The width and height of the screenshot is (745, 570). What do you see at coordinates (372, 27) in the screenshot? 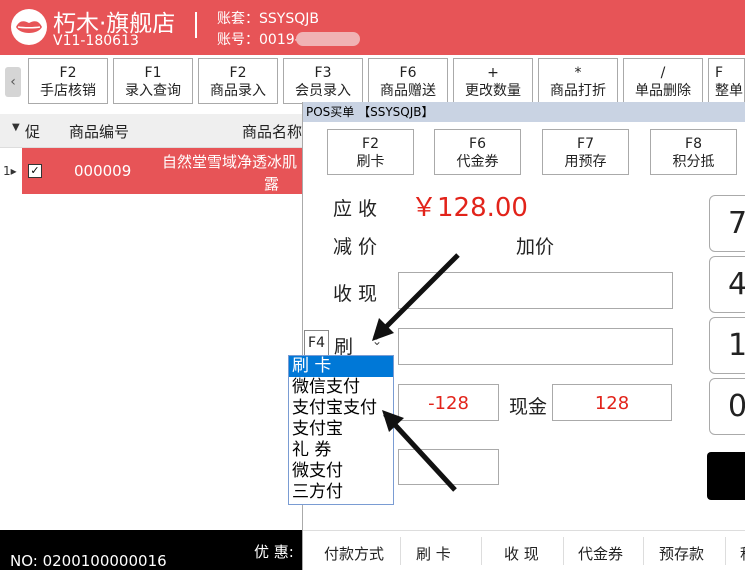
I see `top-header: 朽木·旗舰店 V11-180613 账套：SSYSQJB 账号：0019-` at bounding box center [372, 27].